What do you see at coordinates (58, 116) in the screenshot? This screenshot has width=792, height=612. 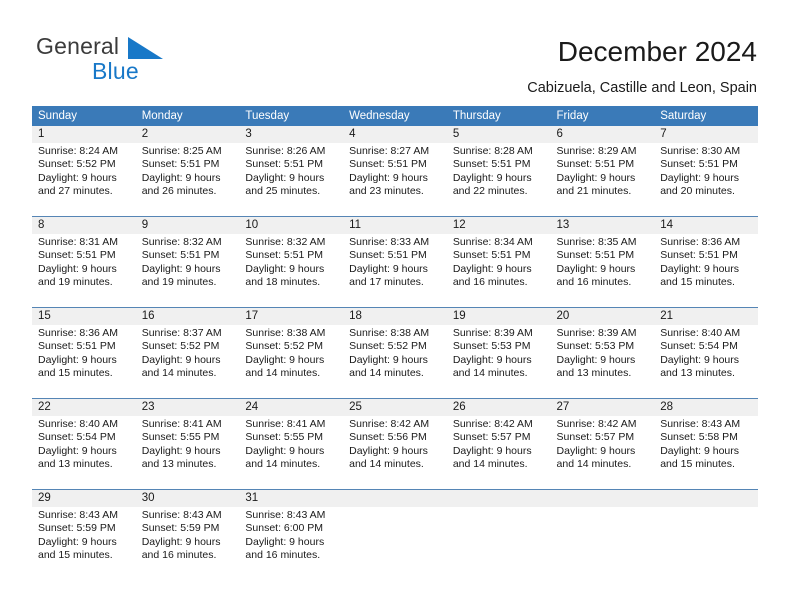 I see `weekday-header-sunday: Sunday` at bounding box center [58, 116].